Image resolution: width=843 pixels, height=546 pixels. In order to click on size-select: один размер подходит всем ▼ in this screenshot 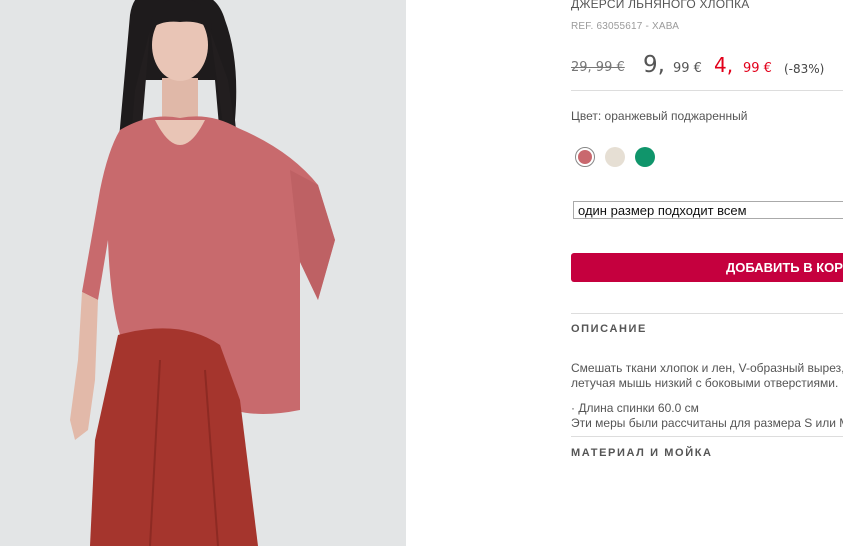, I will do `click(708, 210)`.